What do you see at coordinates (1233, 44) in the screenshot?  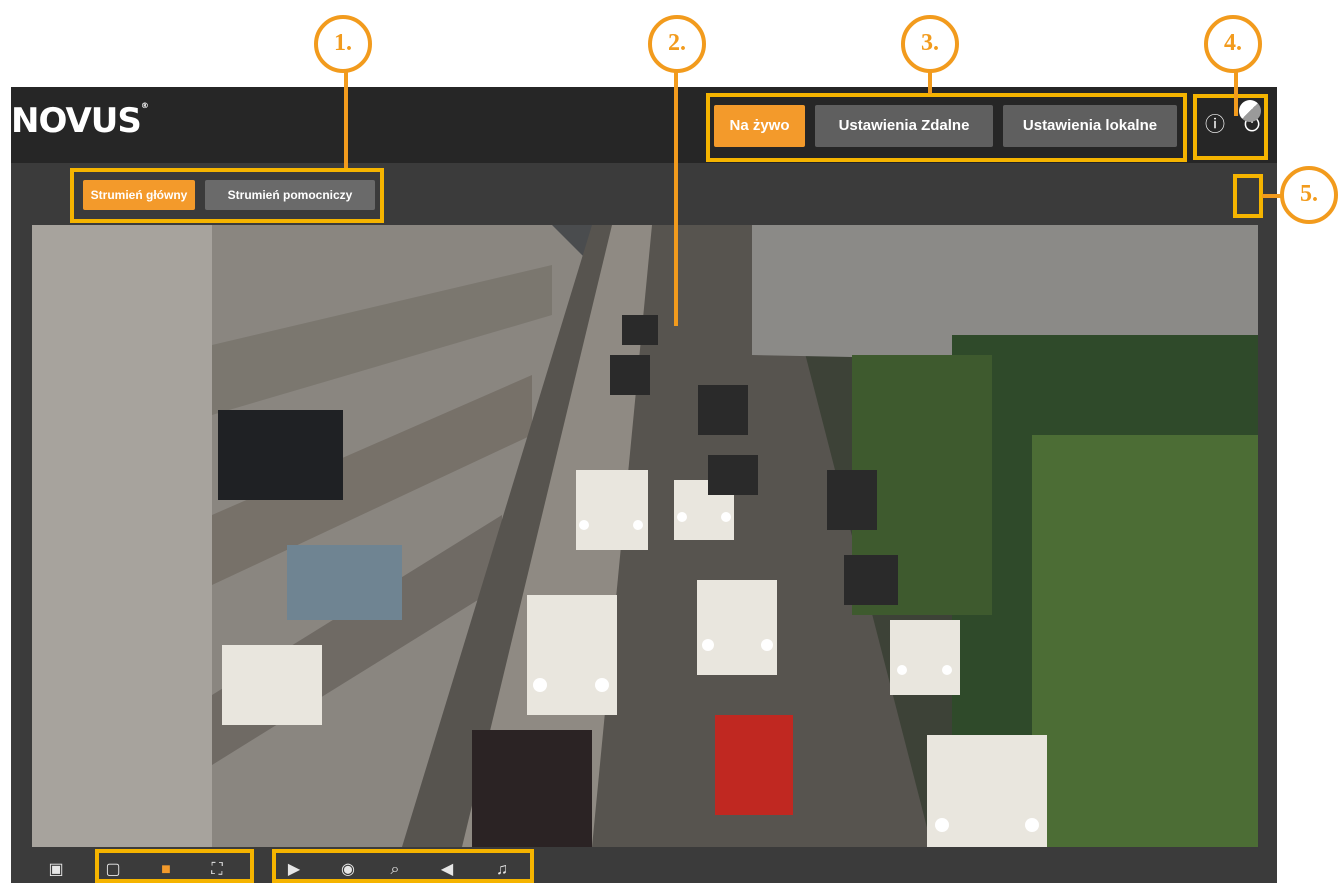 I see `callout-4: 4.` at bounding box center [1233, 44].